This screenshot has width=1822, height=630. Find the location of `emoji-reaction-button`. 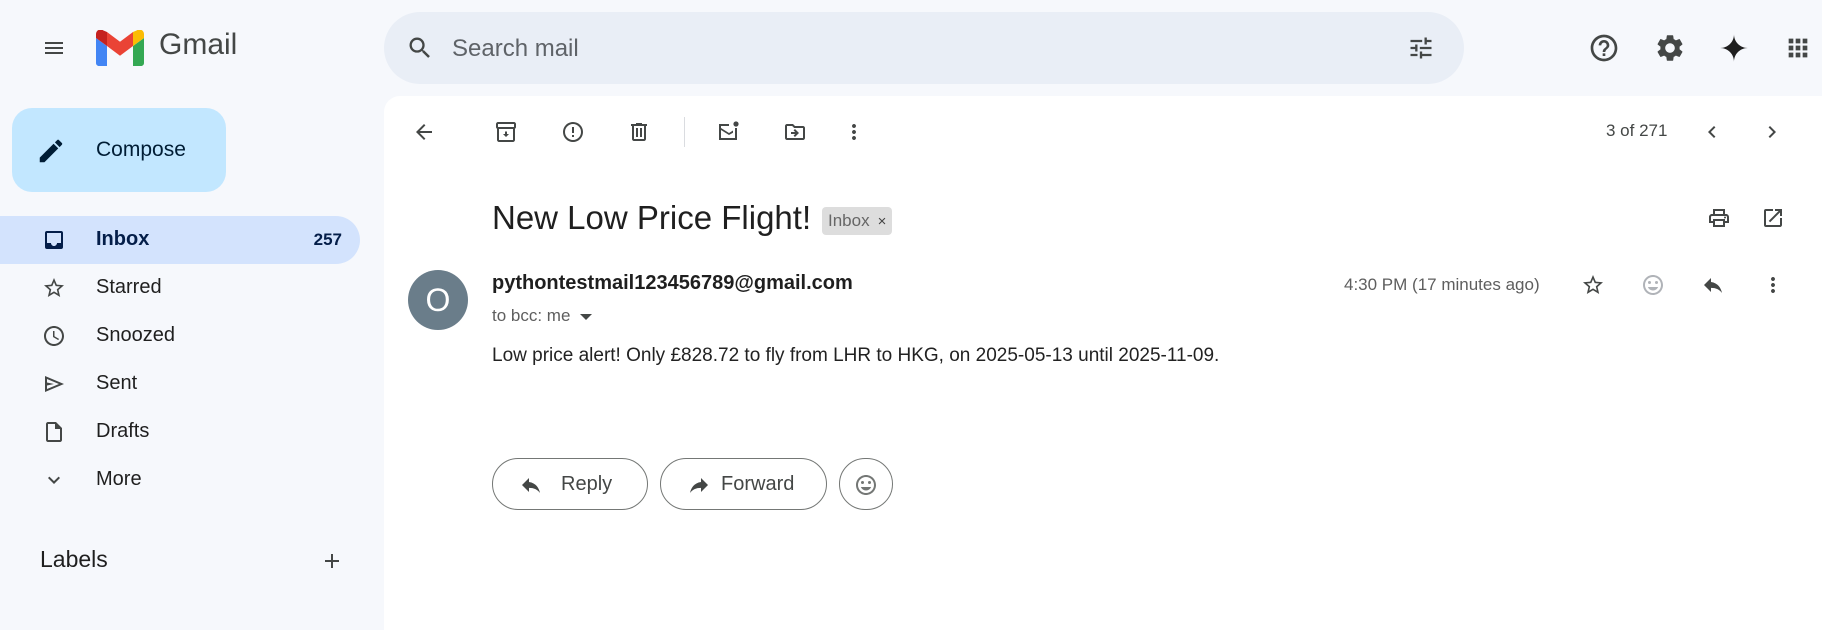

emoji-reaction-button is located at coordinates (866, 484).